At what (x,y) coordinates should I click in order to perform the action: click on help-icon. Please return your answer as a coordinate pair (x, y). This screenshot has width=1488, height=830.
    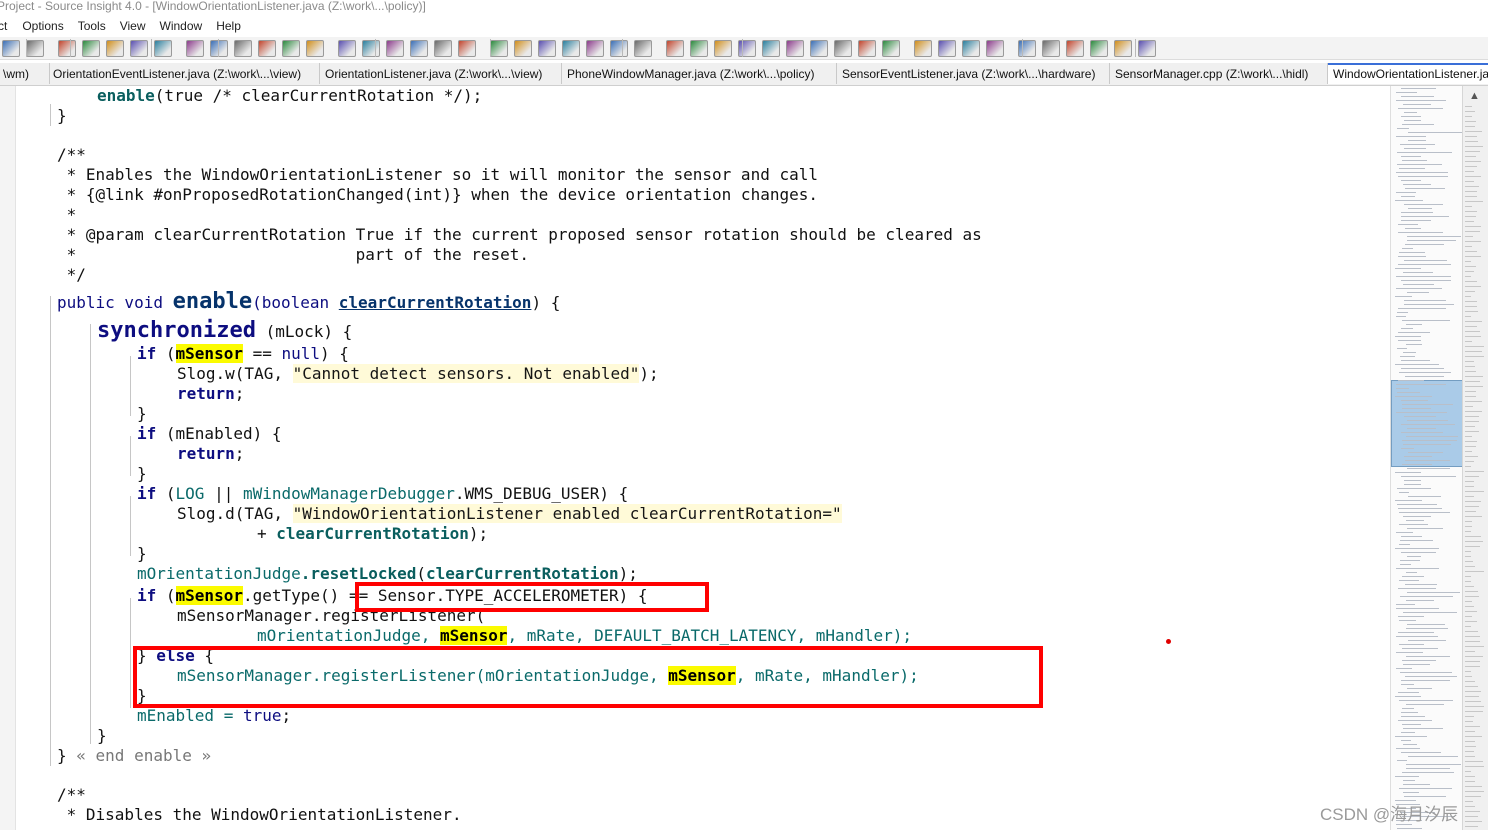
    Looking at the image, I should click on (771, 48).